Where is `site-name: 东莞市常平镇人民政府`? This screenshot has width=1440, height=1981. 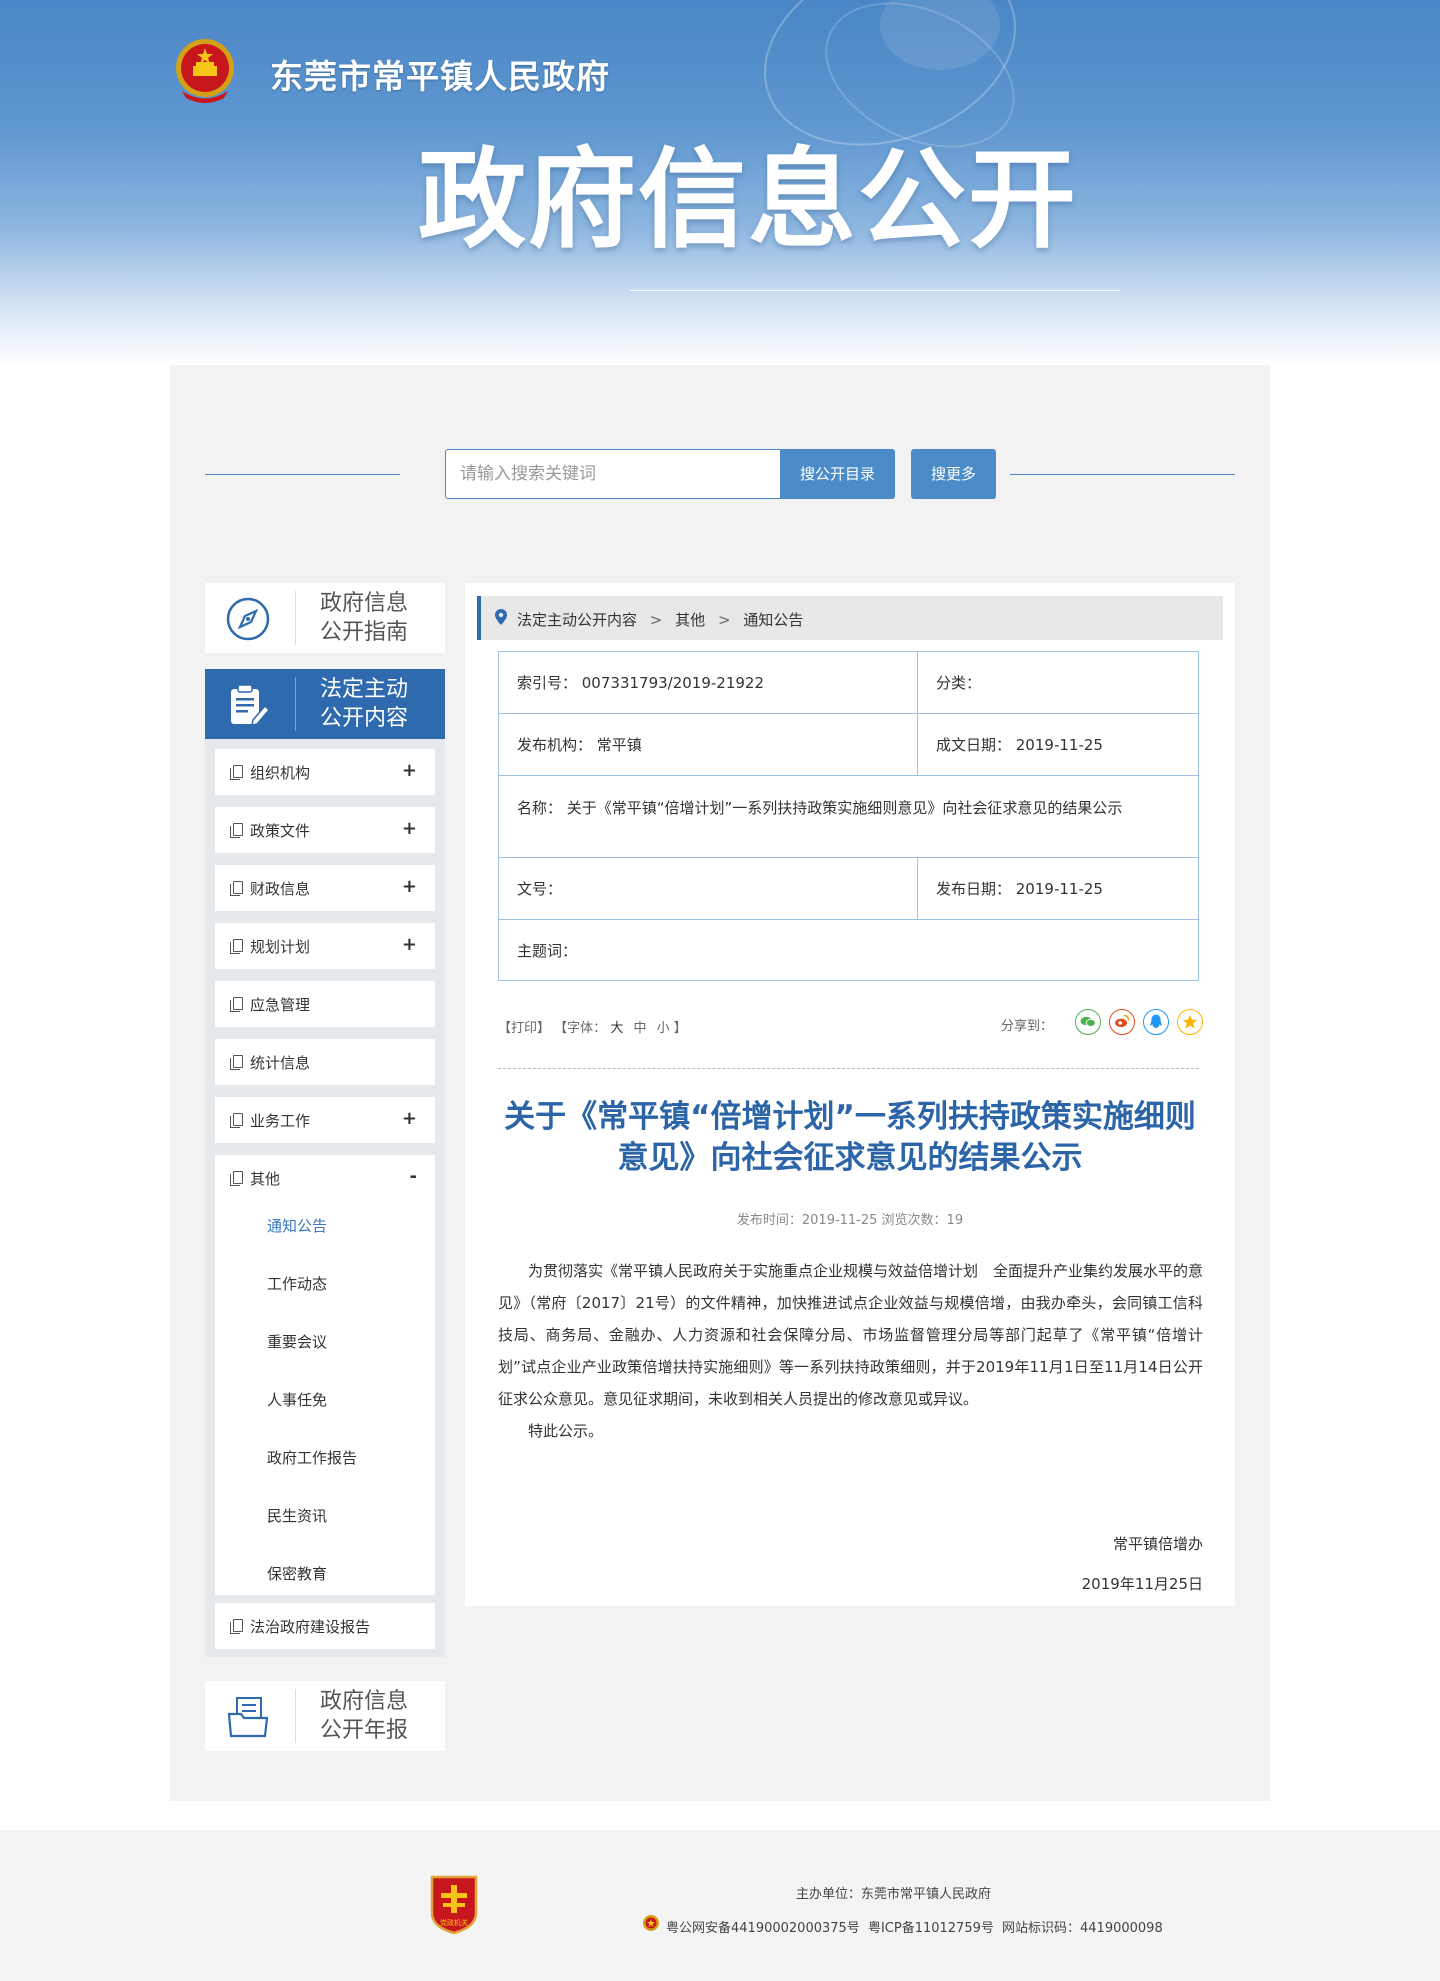
site-name: 东莞市常平镇人民政府 is located at coordinates (440, 76).